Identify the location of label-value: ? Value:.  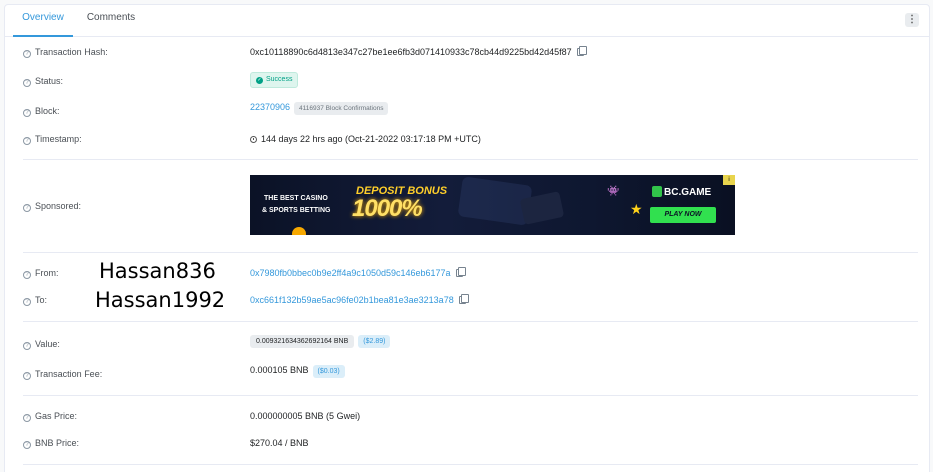
(41, 344).